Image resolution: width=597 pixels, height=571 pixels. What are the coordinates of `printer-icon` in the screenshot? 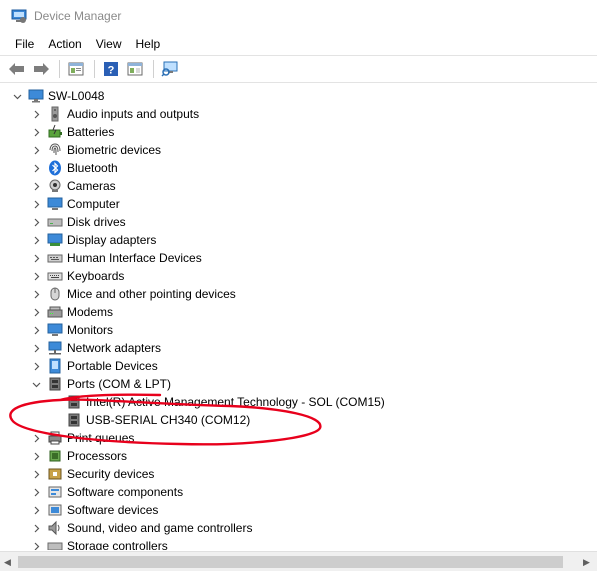 It's located at (55, 438).